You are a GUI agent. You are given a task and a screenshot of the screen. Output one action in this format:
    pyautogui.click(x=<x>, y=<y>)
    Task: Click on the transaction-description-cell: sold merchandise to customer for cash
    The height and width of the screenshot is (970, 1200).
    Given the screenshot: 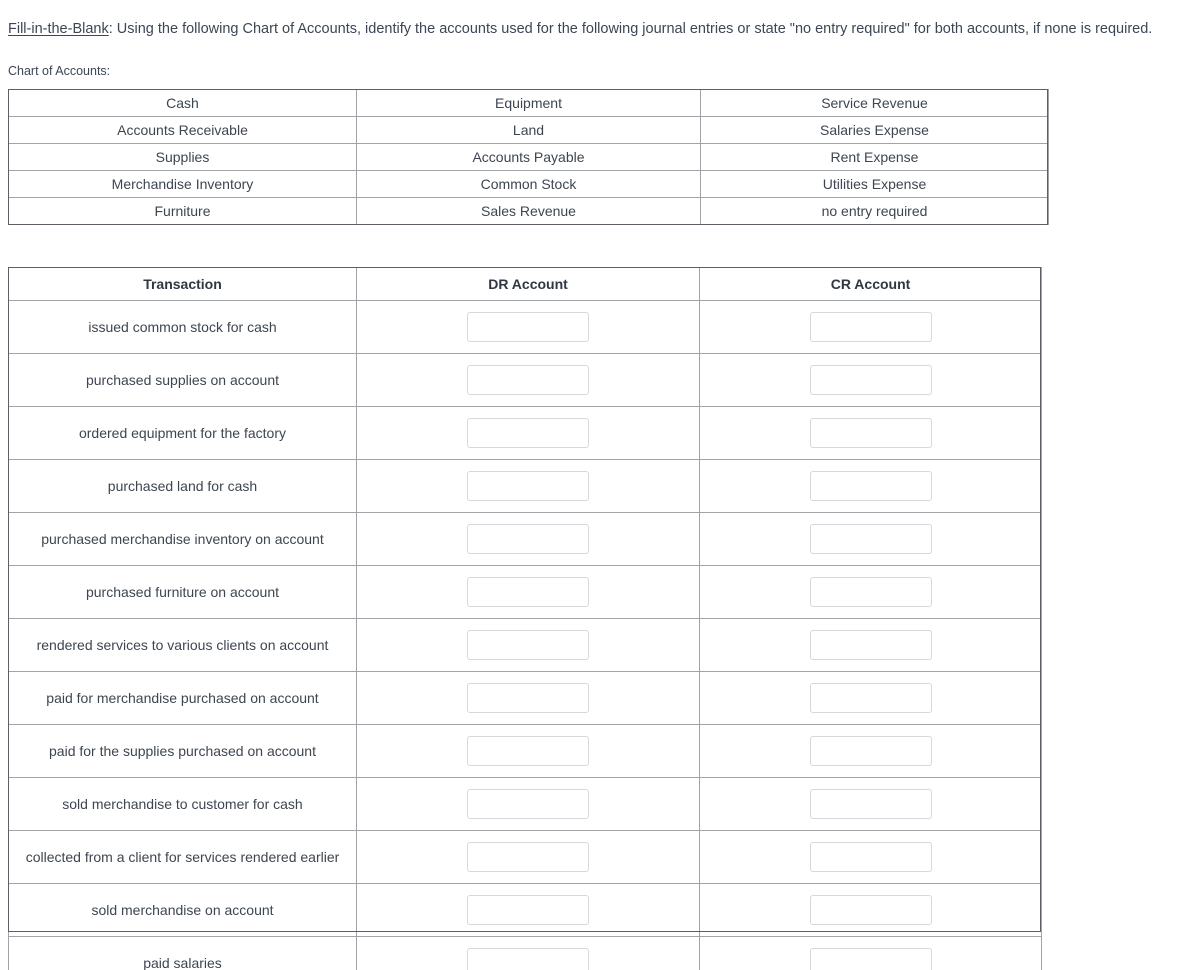 What is the action you would take?
    pyautogui.click(x=182, y=804)
    